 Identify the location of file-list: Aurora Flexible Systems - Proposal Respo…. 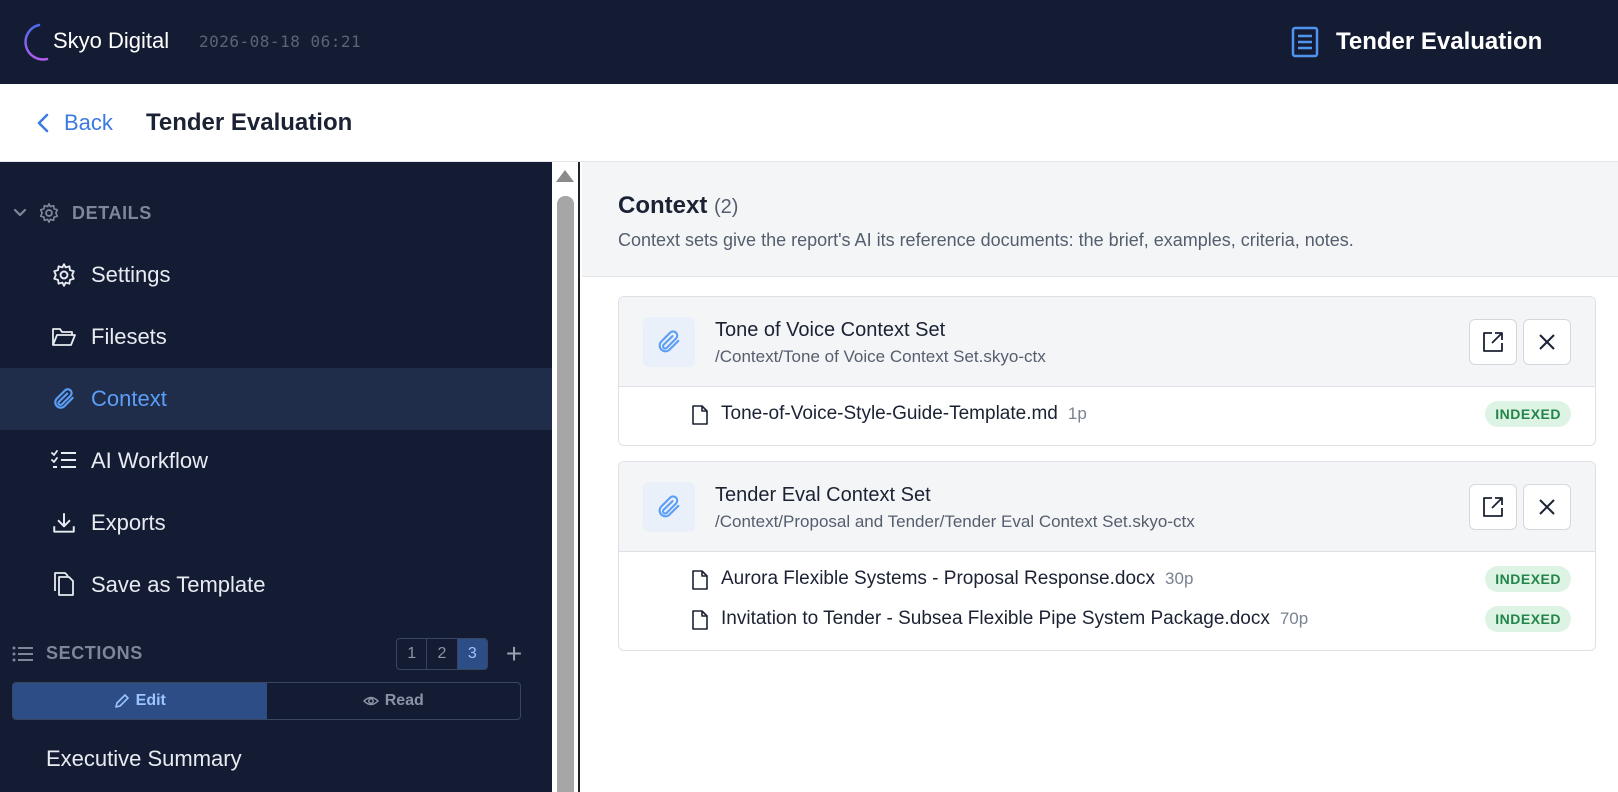
(1107, 601).